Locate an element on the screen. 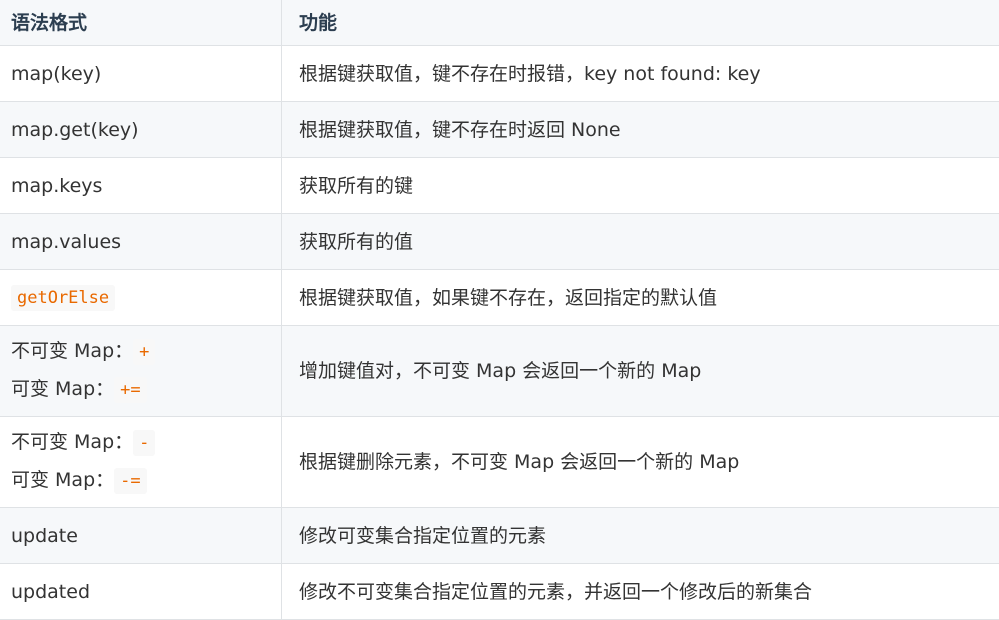 This screenshot has width=999, height=620. syntax-line: 不可变 Map：- is located at coordinates (146, 443).